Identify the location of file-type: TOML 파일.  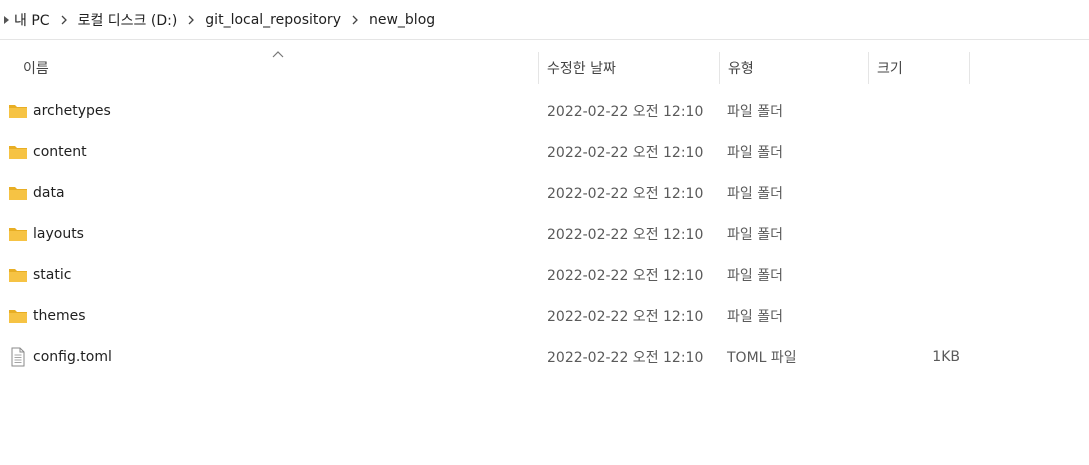
(762, 357).